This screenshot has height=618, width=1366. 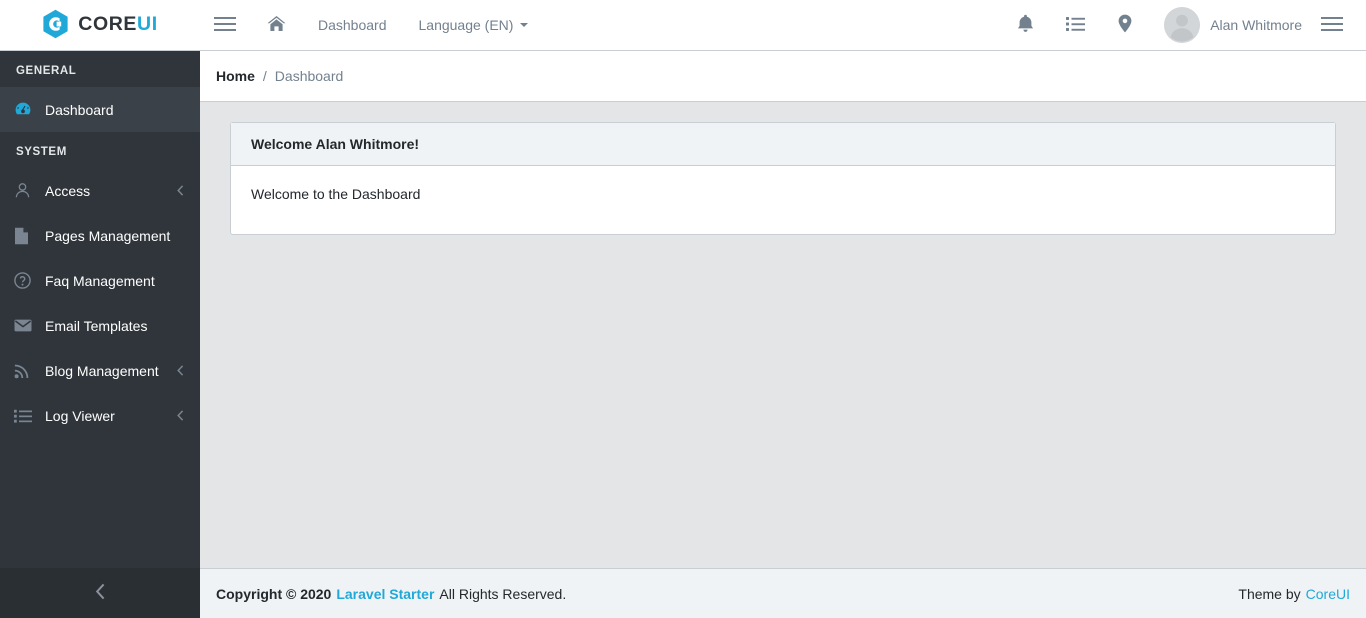 I want to click on sidebar-item-faq-management-label: Faq Management, so click(x=100, y=280).